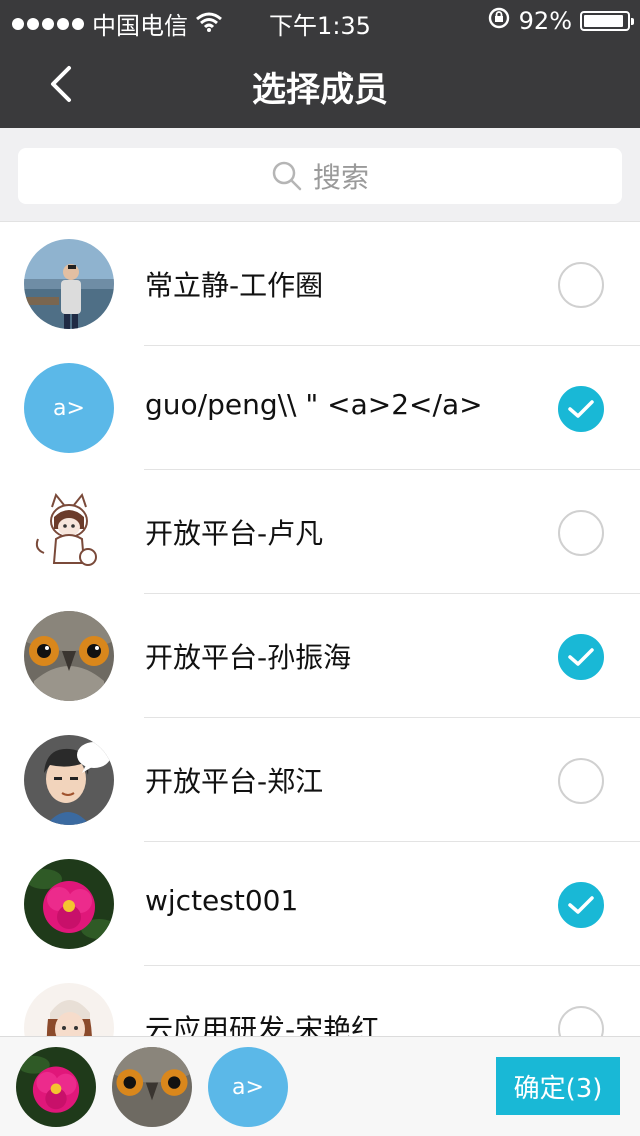 The height and width of the screenshot is (1136, 640). I want to click on battery-level, so click(603, 21).